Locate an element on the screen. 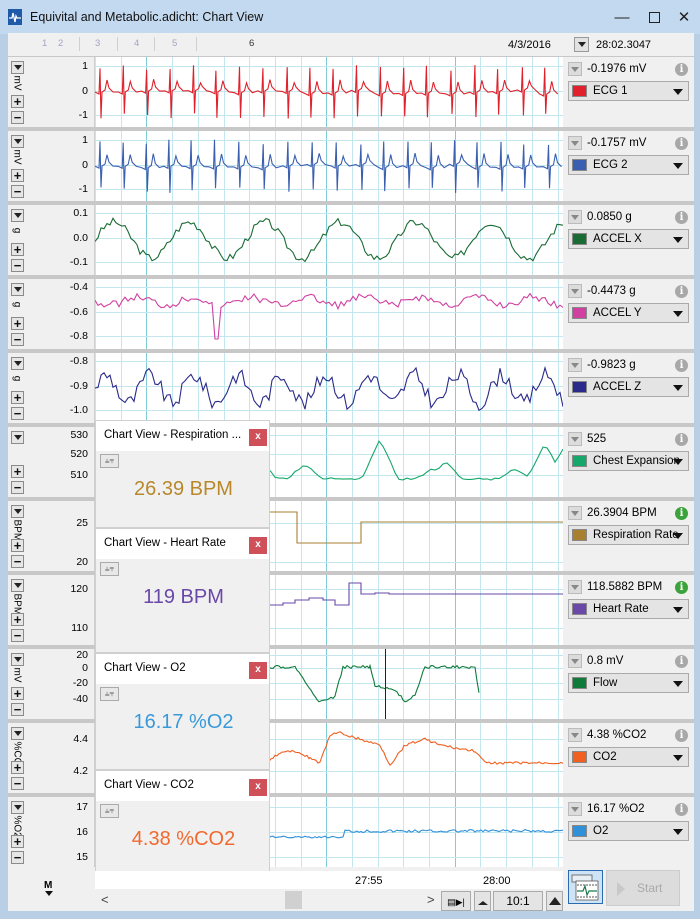 This screenshot has width=700, height=919. scroll-left-button: < is located at coordinates (105, 899).